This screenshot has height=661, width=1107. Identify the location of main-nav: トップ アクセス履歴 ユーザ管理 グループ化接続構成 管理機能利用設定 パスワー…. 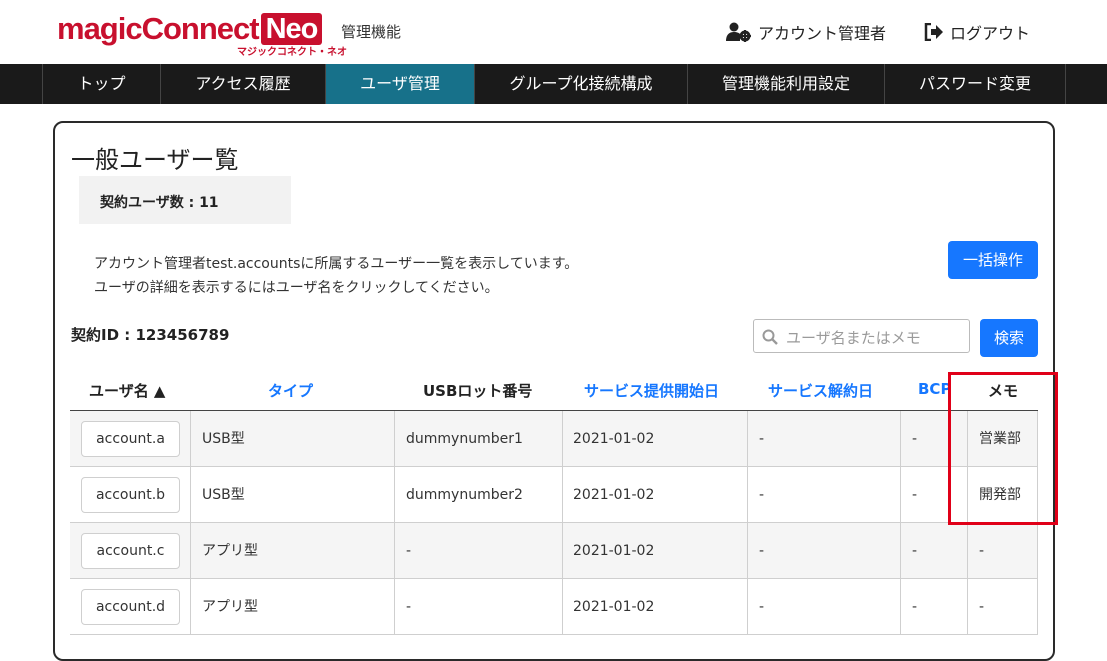
(553, 84).